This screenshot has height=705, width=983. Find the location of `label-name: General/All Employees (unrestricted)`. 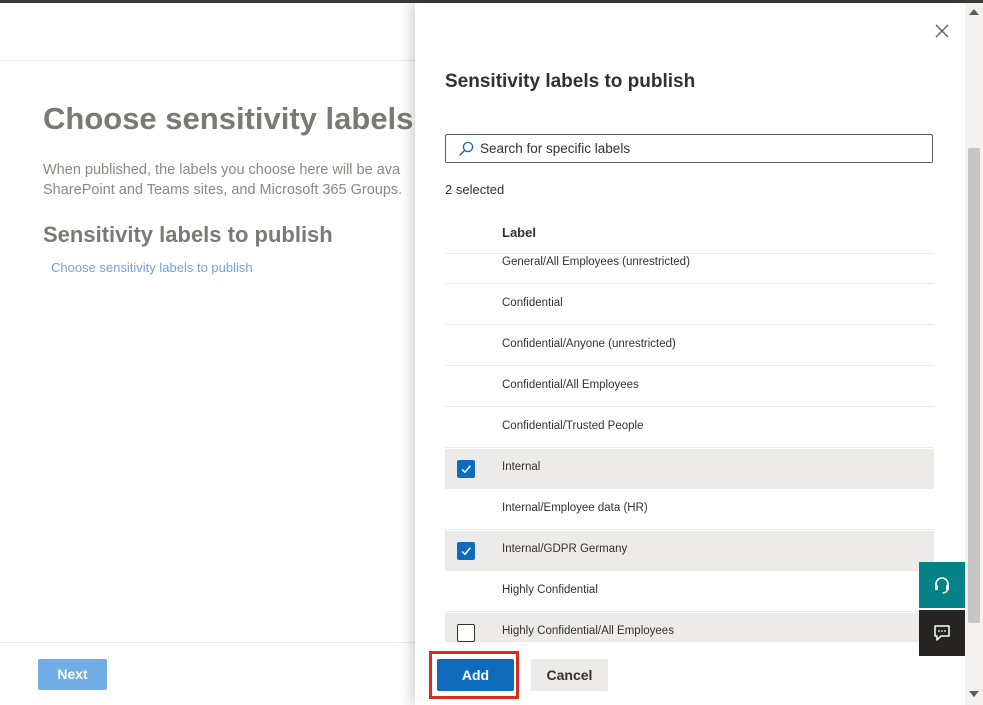

label-name: General/All Employees (unrestricted) is located at coordinates (596, 262).